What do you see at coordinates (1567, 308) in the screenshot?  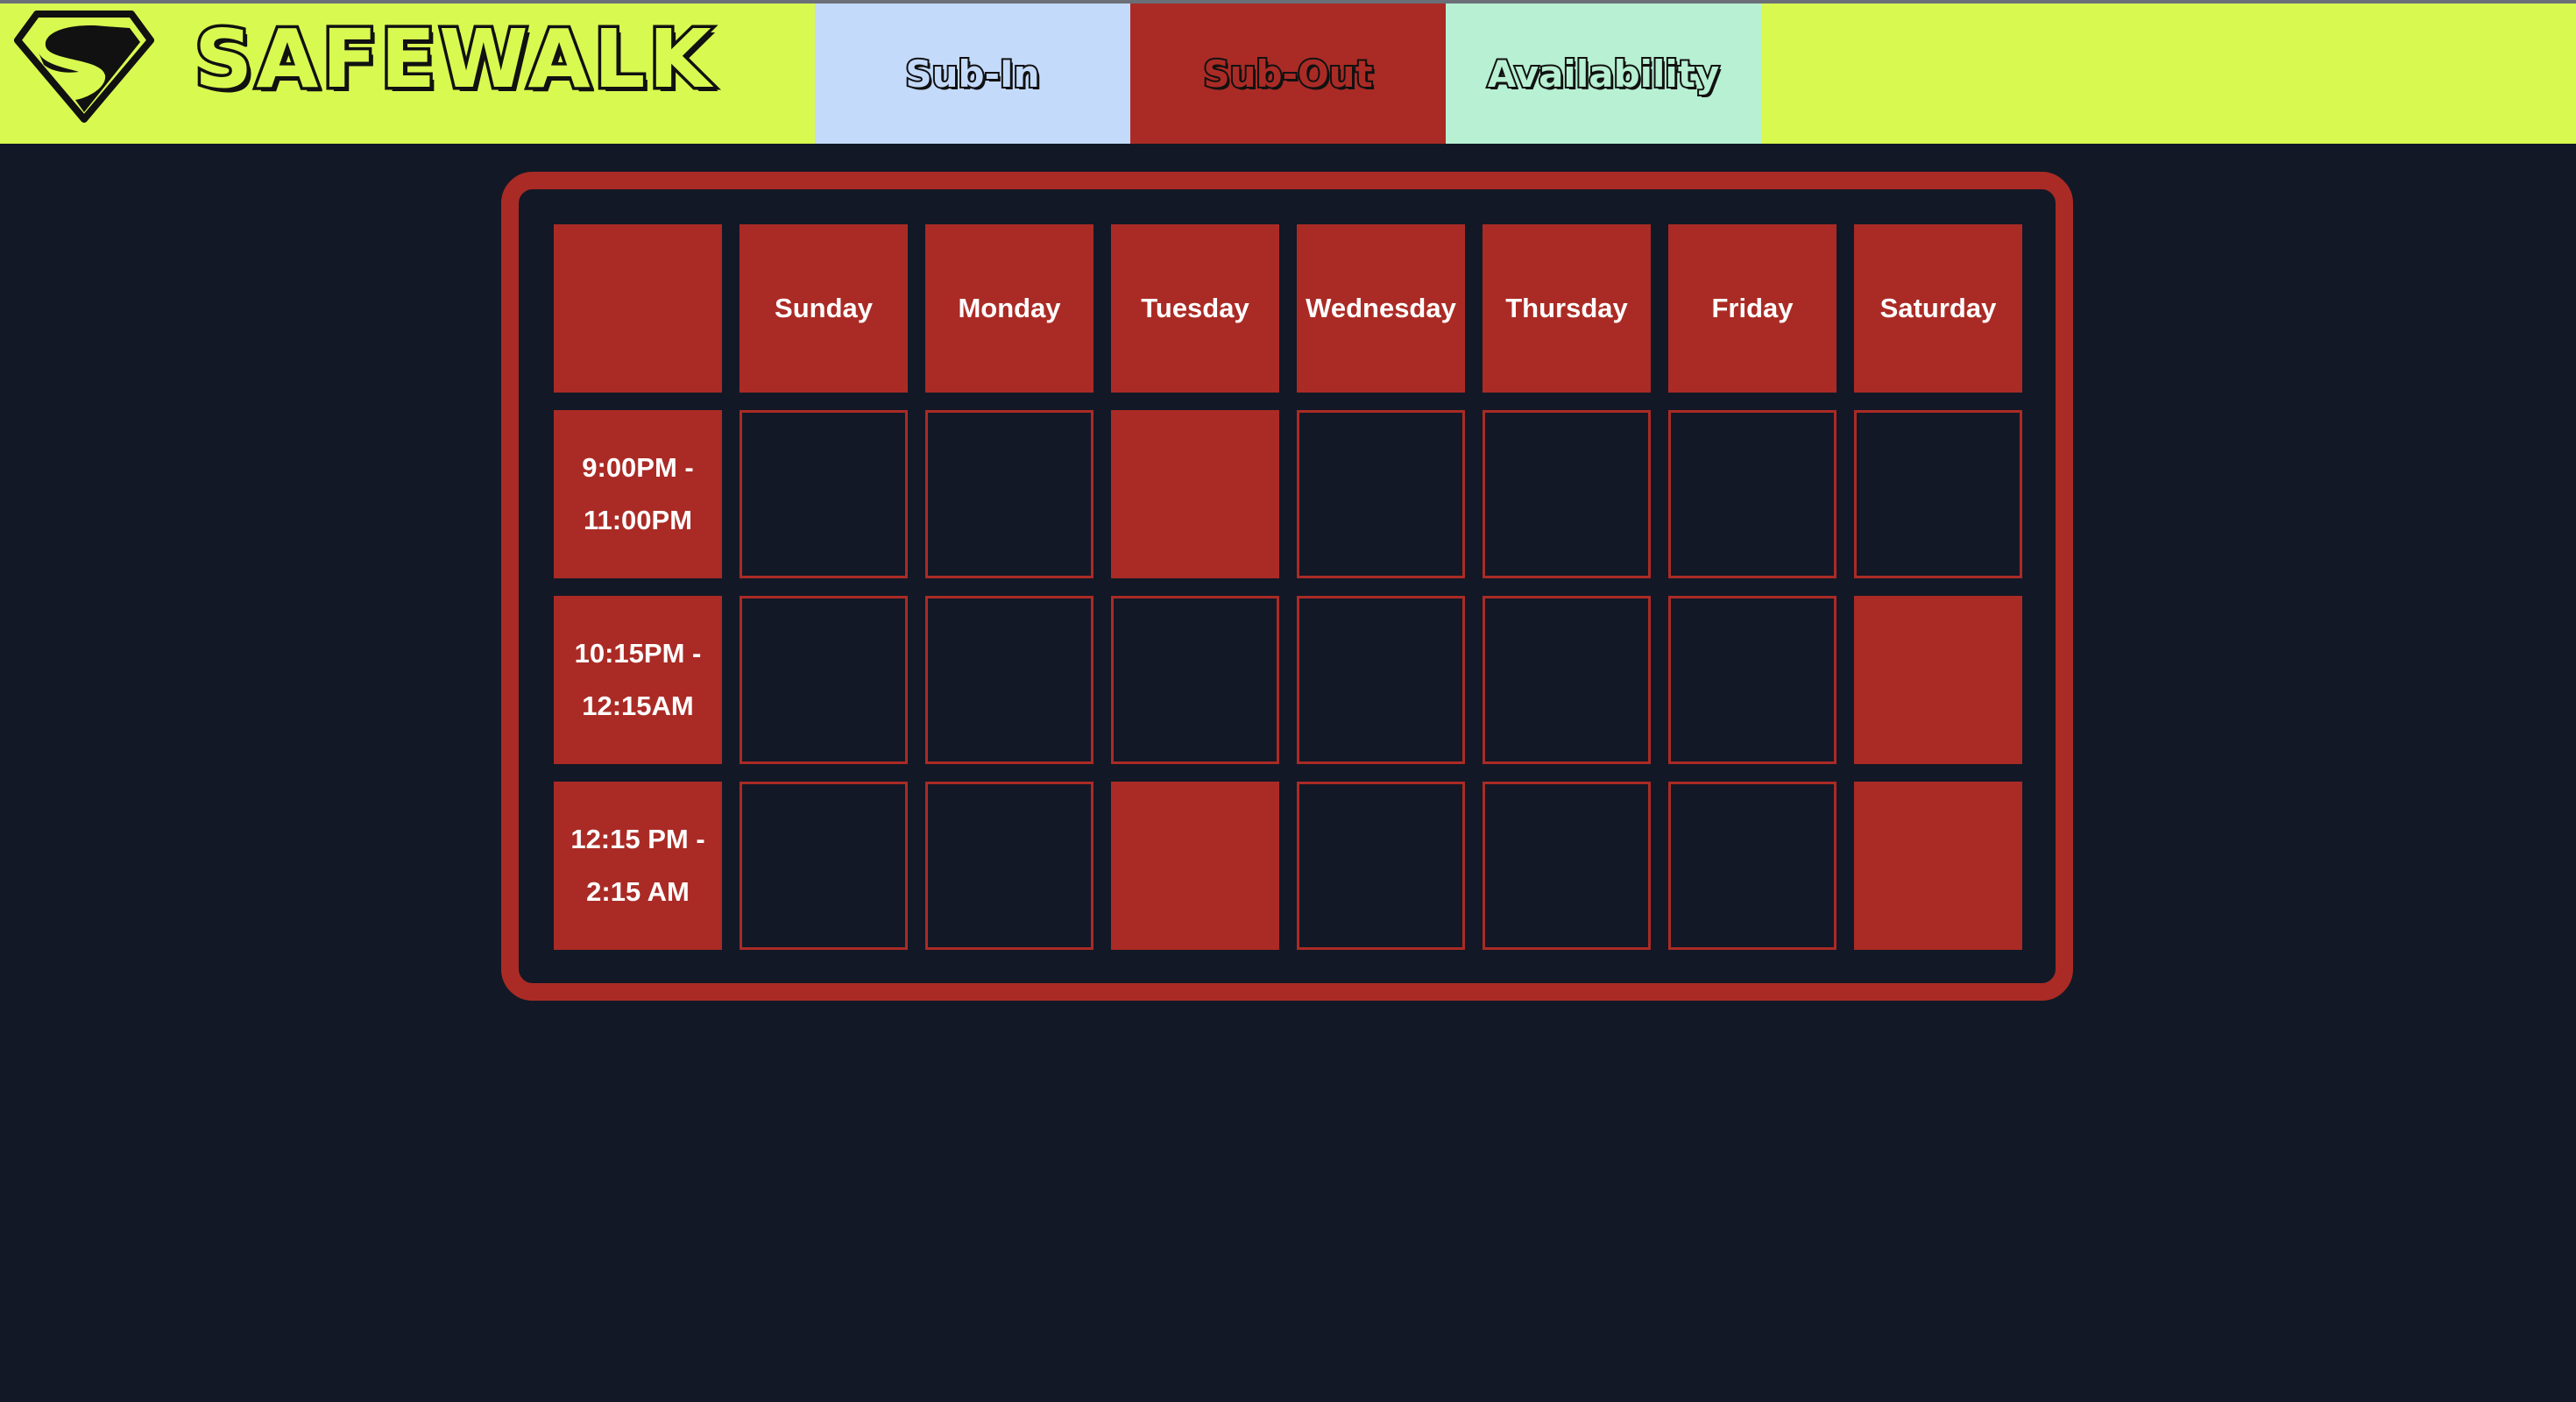 I see `day-header-thursday: Thursday` at bounding box center [1567, 308].